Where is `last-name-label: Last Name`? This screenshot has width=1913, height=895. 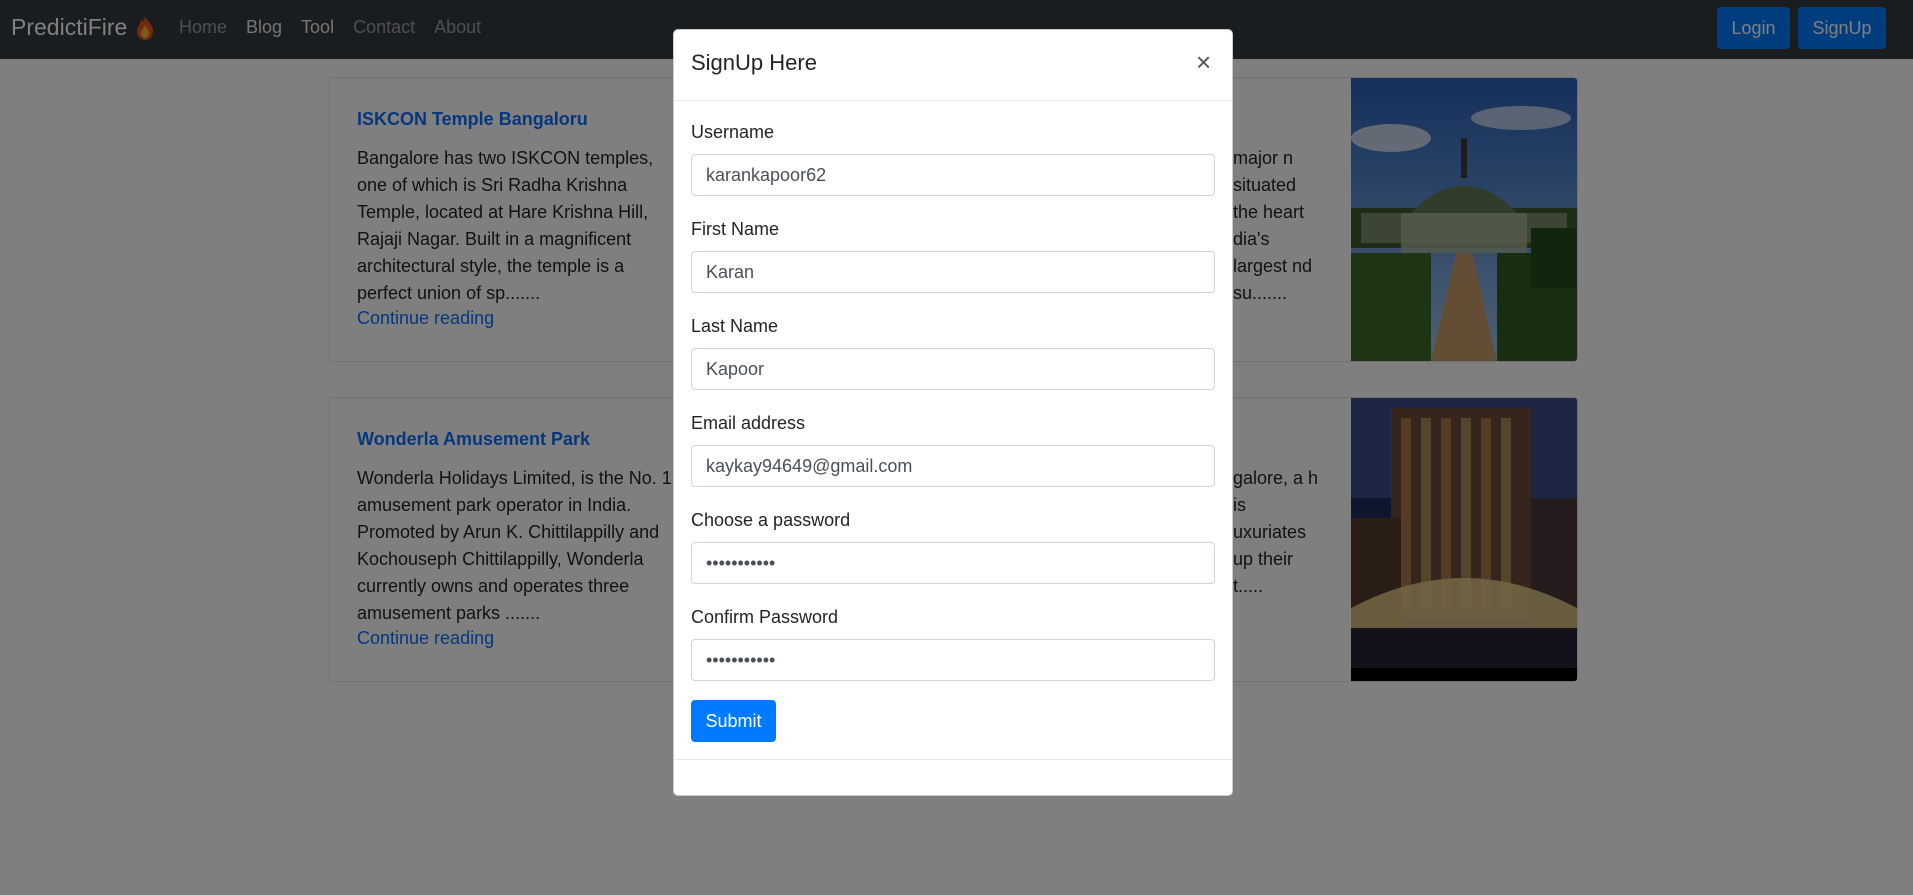 last-name-label: Last Name is located at coordinates (735, 326).